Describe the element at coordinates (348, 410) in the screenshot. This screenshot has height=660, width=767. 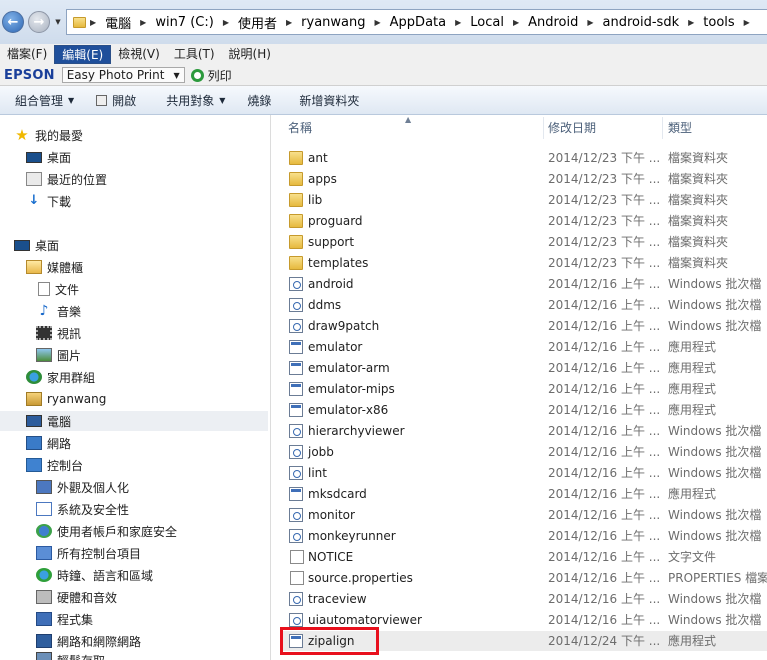
I see `file-name: emulator-x86` at that location.